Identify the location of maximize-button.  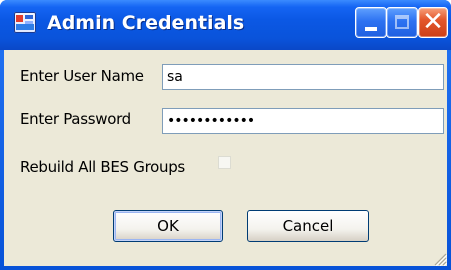
(402, 22).